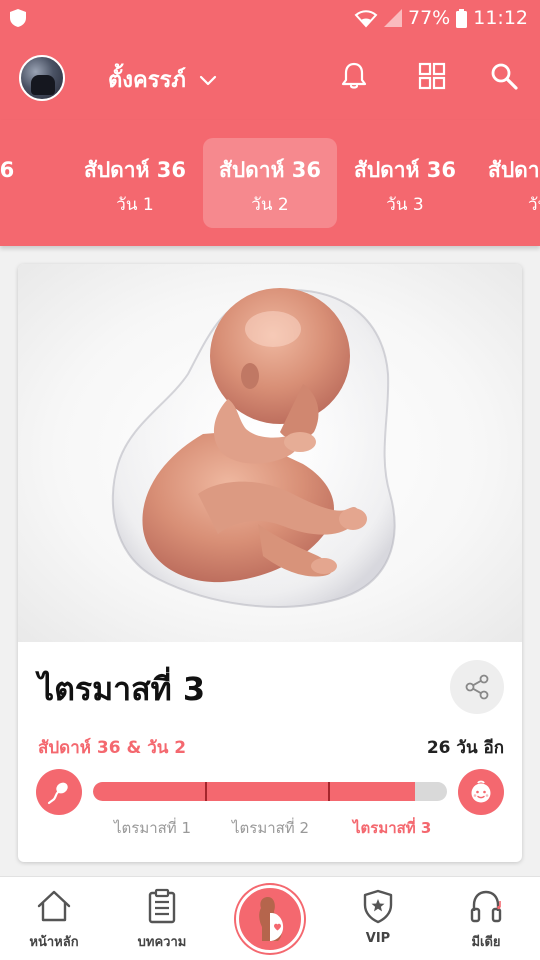  I want to click on search-button, so click(504, 76).